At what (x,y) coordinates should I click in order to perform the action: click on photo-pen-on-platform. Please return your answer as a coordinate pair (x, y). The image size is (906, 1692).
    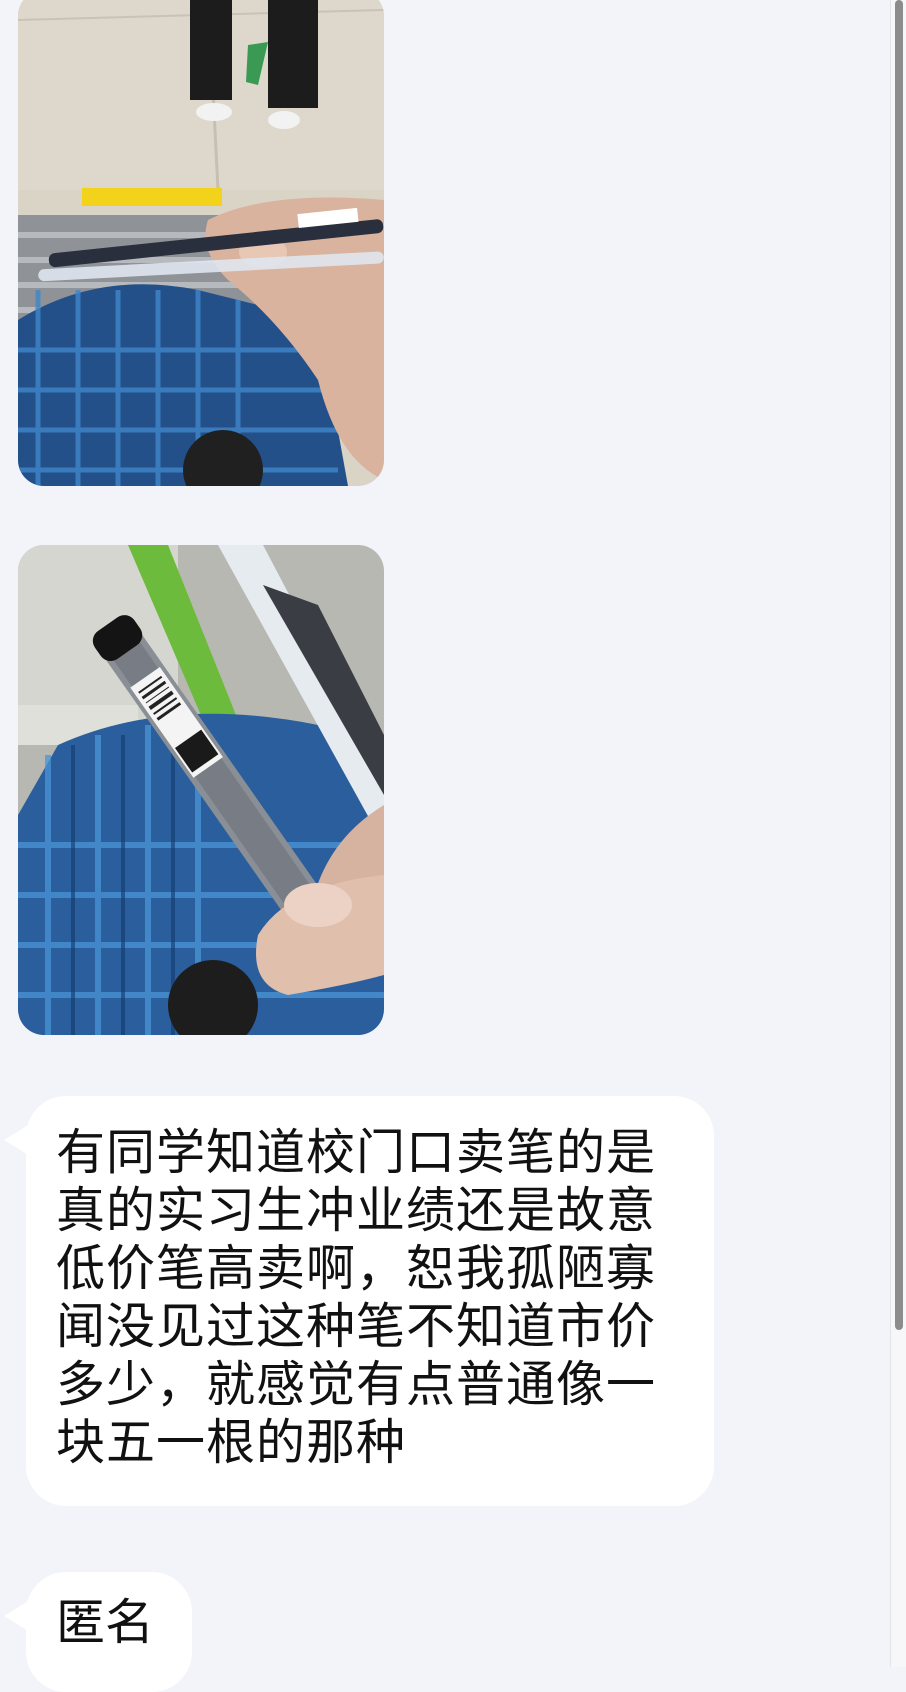
    Looking at the image, I should click on (201, 243).